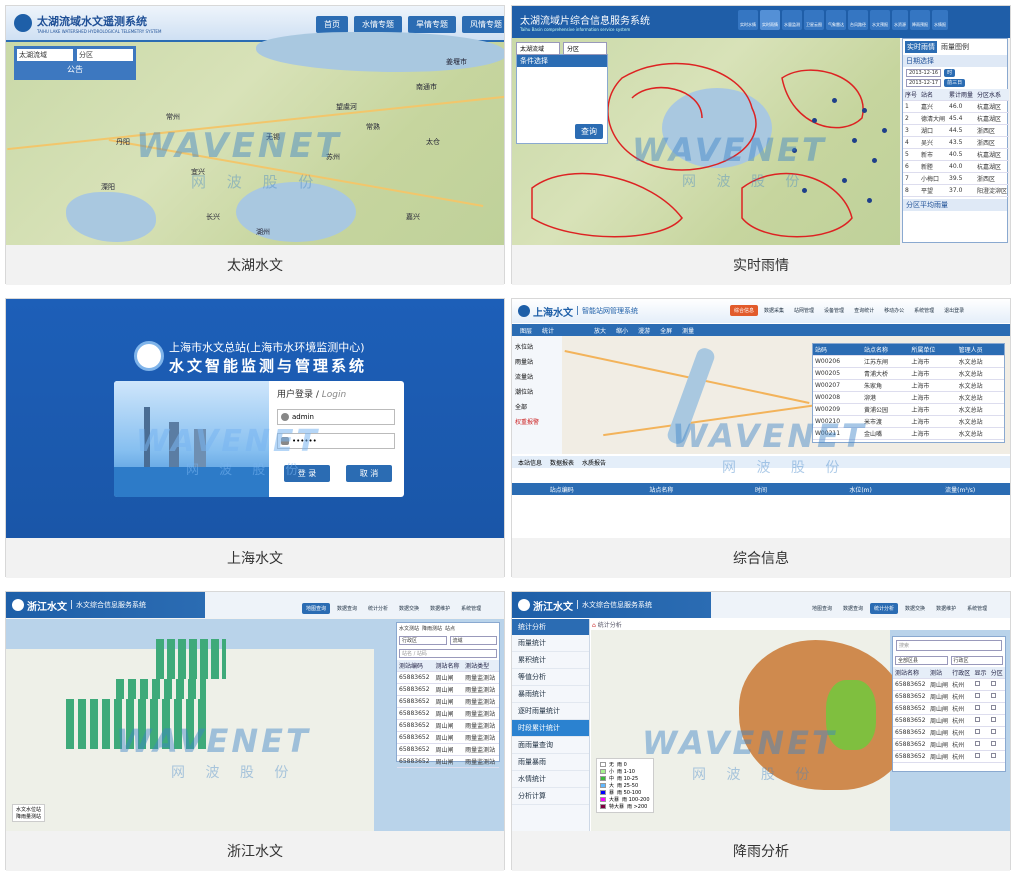  Describe the element at coordinates (594, 462) in the screenshot. I see `tab-quality-report: 水质报告` at that location.